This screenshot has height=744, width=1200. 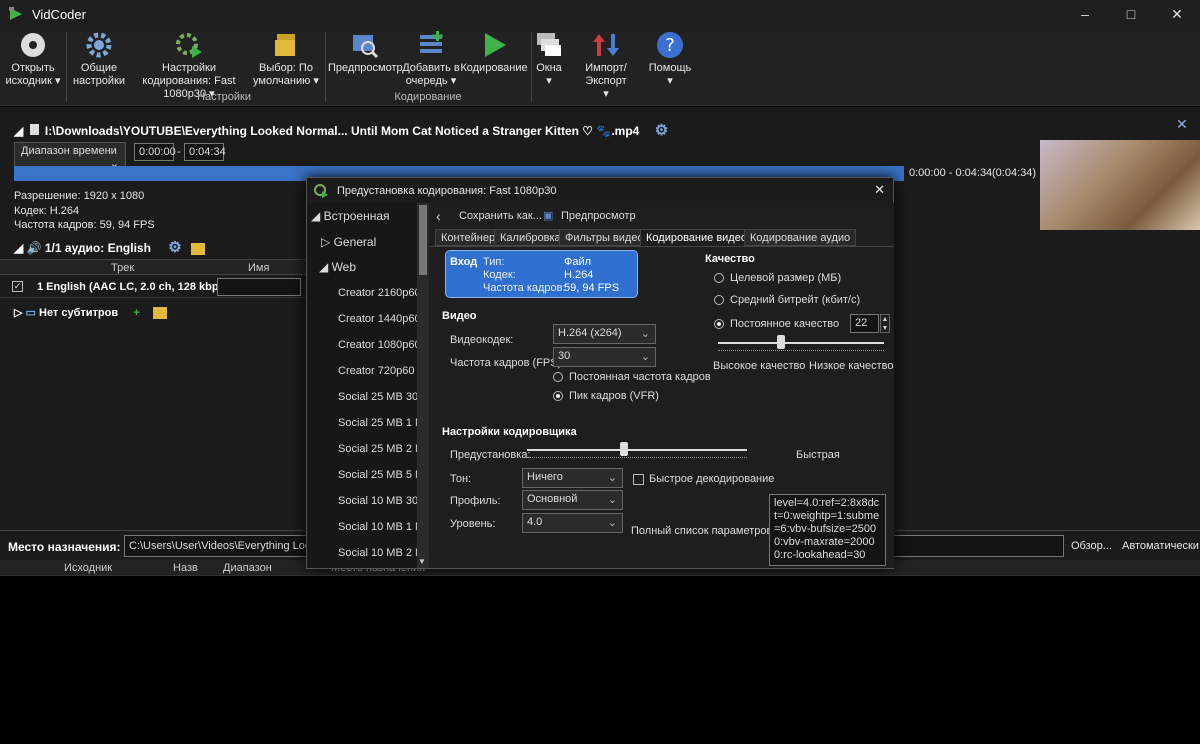 I want to click on tree-item: Social 10 MB 1 M, so click(x=381, y=527).